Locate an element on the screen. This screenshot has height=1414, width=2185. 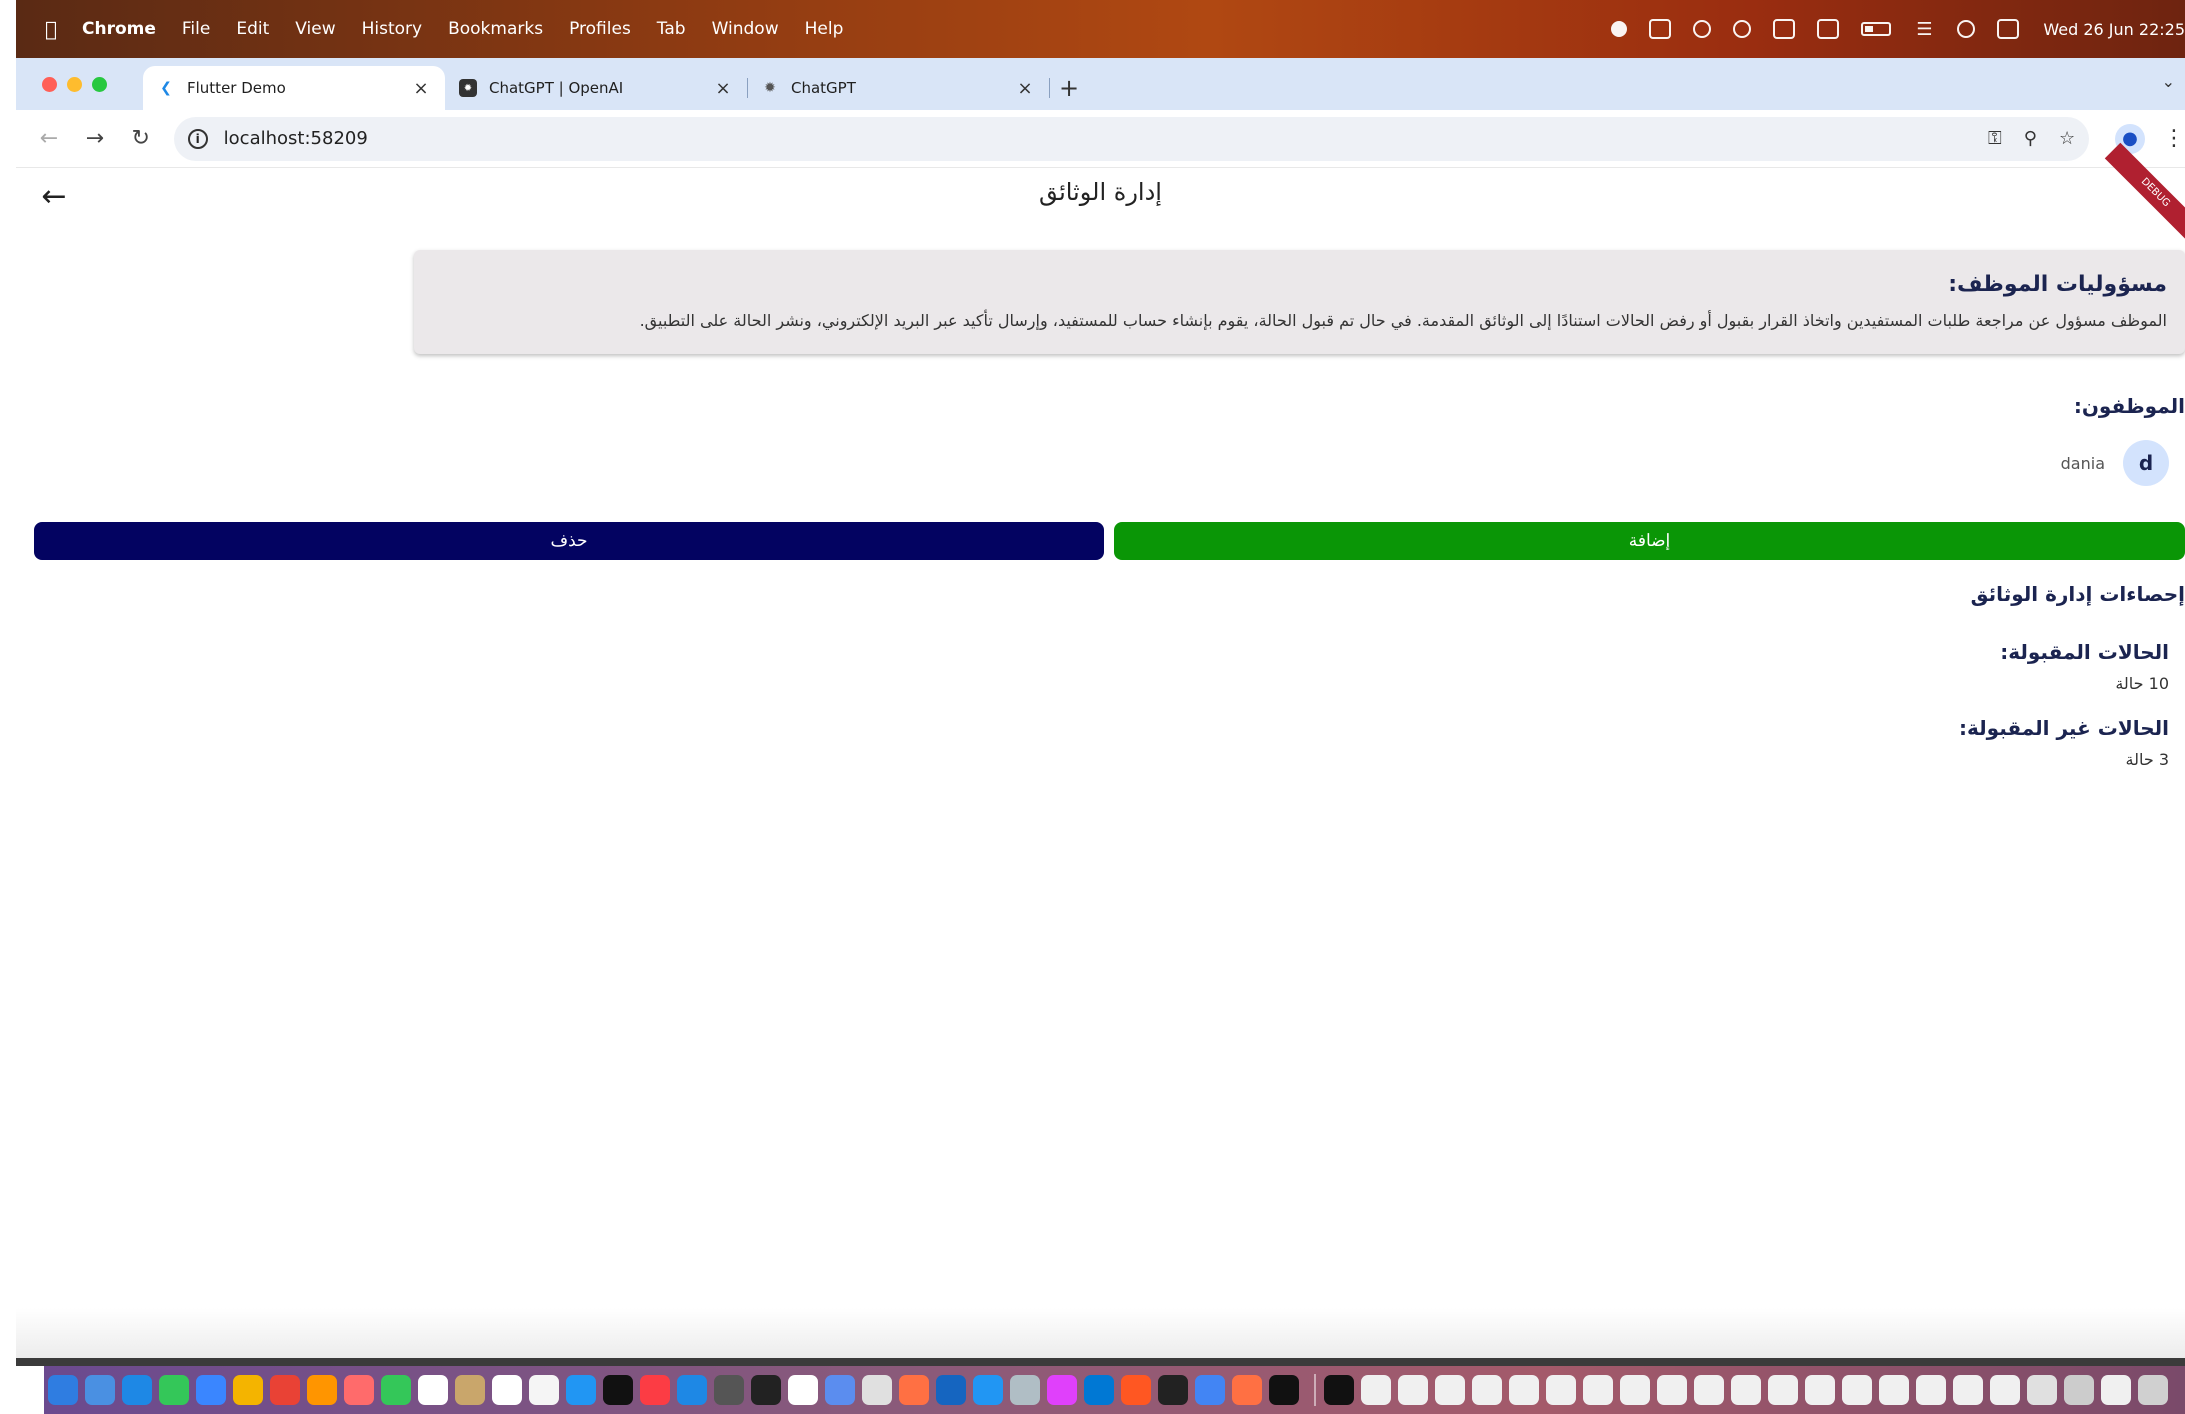
spotlight-search-icon is located at coordinates (1966, 29).